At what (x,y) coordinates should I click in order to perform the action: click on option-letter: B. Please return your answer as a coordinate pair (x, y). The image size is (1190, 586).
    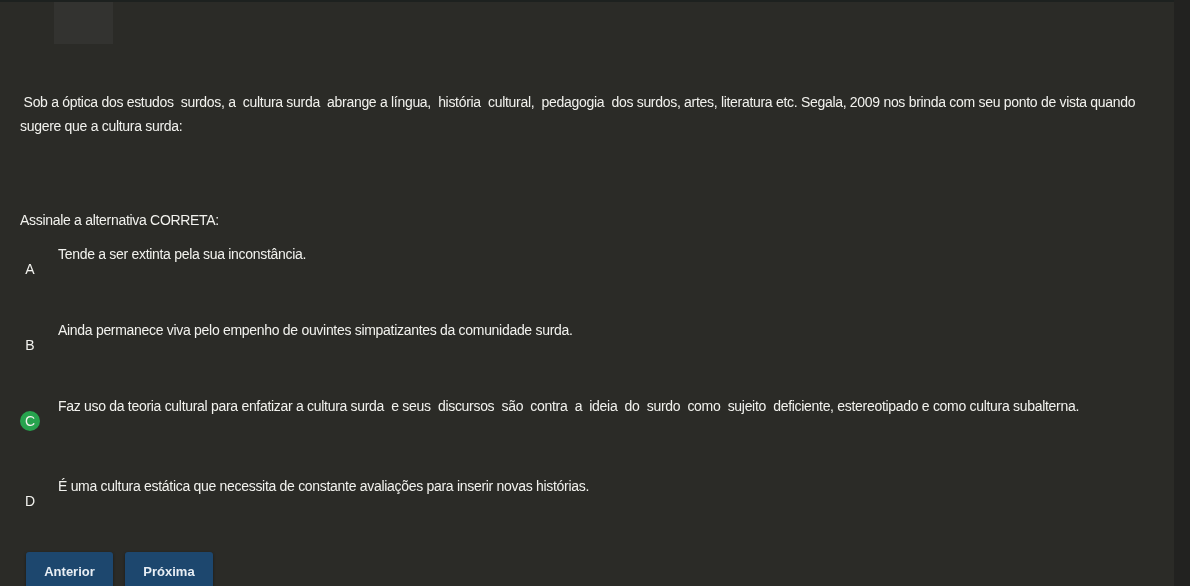
    Looking at the image, I should click on (30, 345).